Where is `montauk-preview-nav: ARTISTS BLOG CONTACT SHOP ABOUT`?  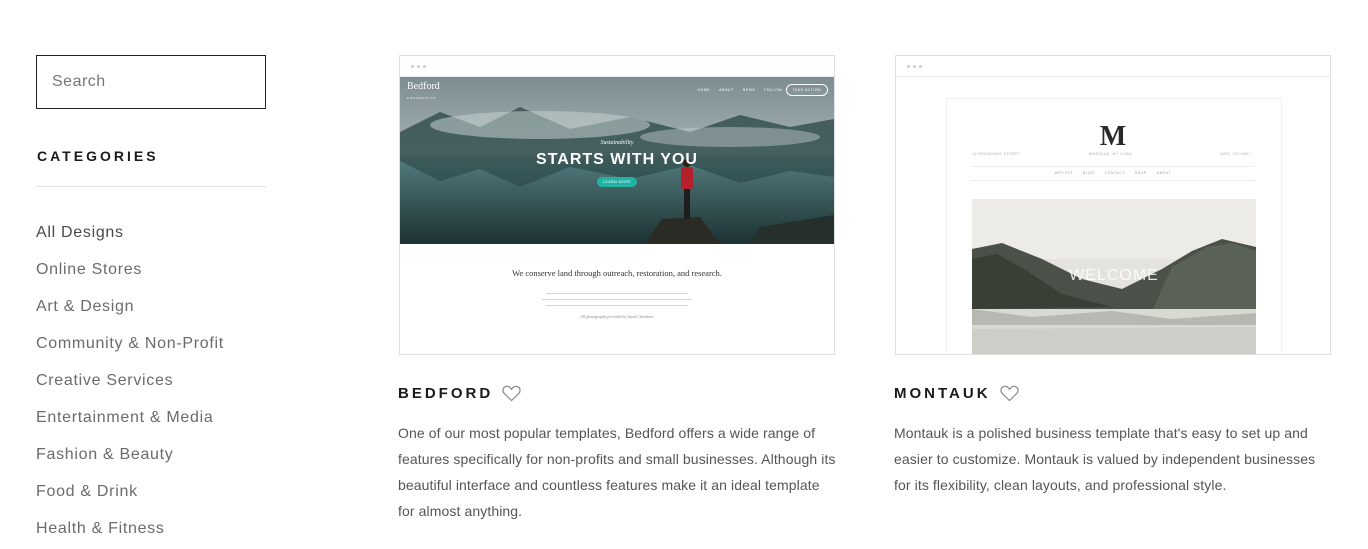 montauk-preview-nav: ARTISTS BLOG CONTACT SHOP ABOUT is located at coordinates (1113, 173).